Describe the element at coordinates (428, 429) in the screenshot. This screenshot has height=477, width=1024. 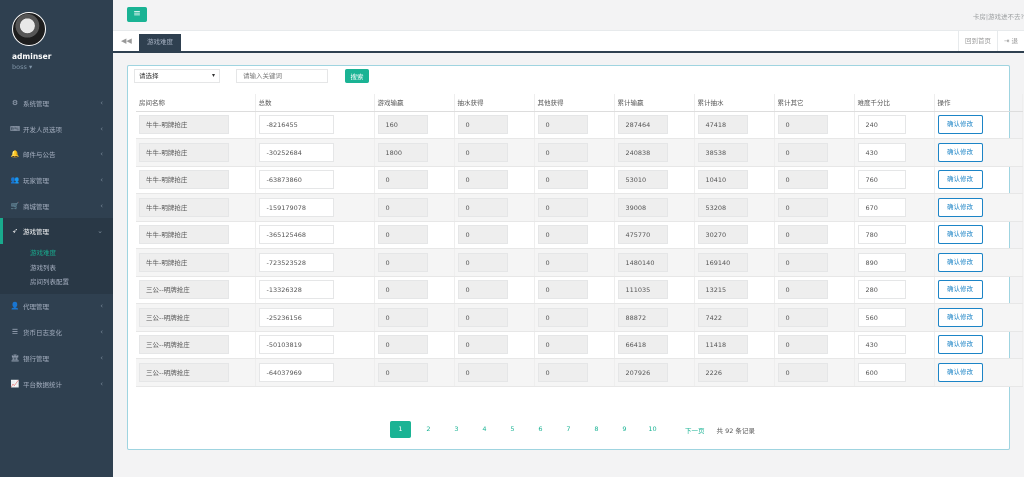
I see `page-2: 2` at that location.